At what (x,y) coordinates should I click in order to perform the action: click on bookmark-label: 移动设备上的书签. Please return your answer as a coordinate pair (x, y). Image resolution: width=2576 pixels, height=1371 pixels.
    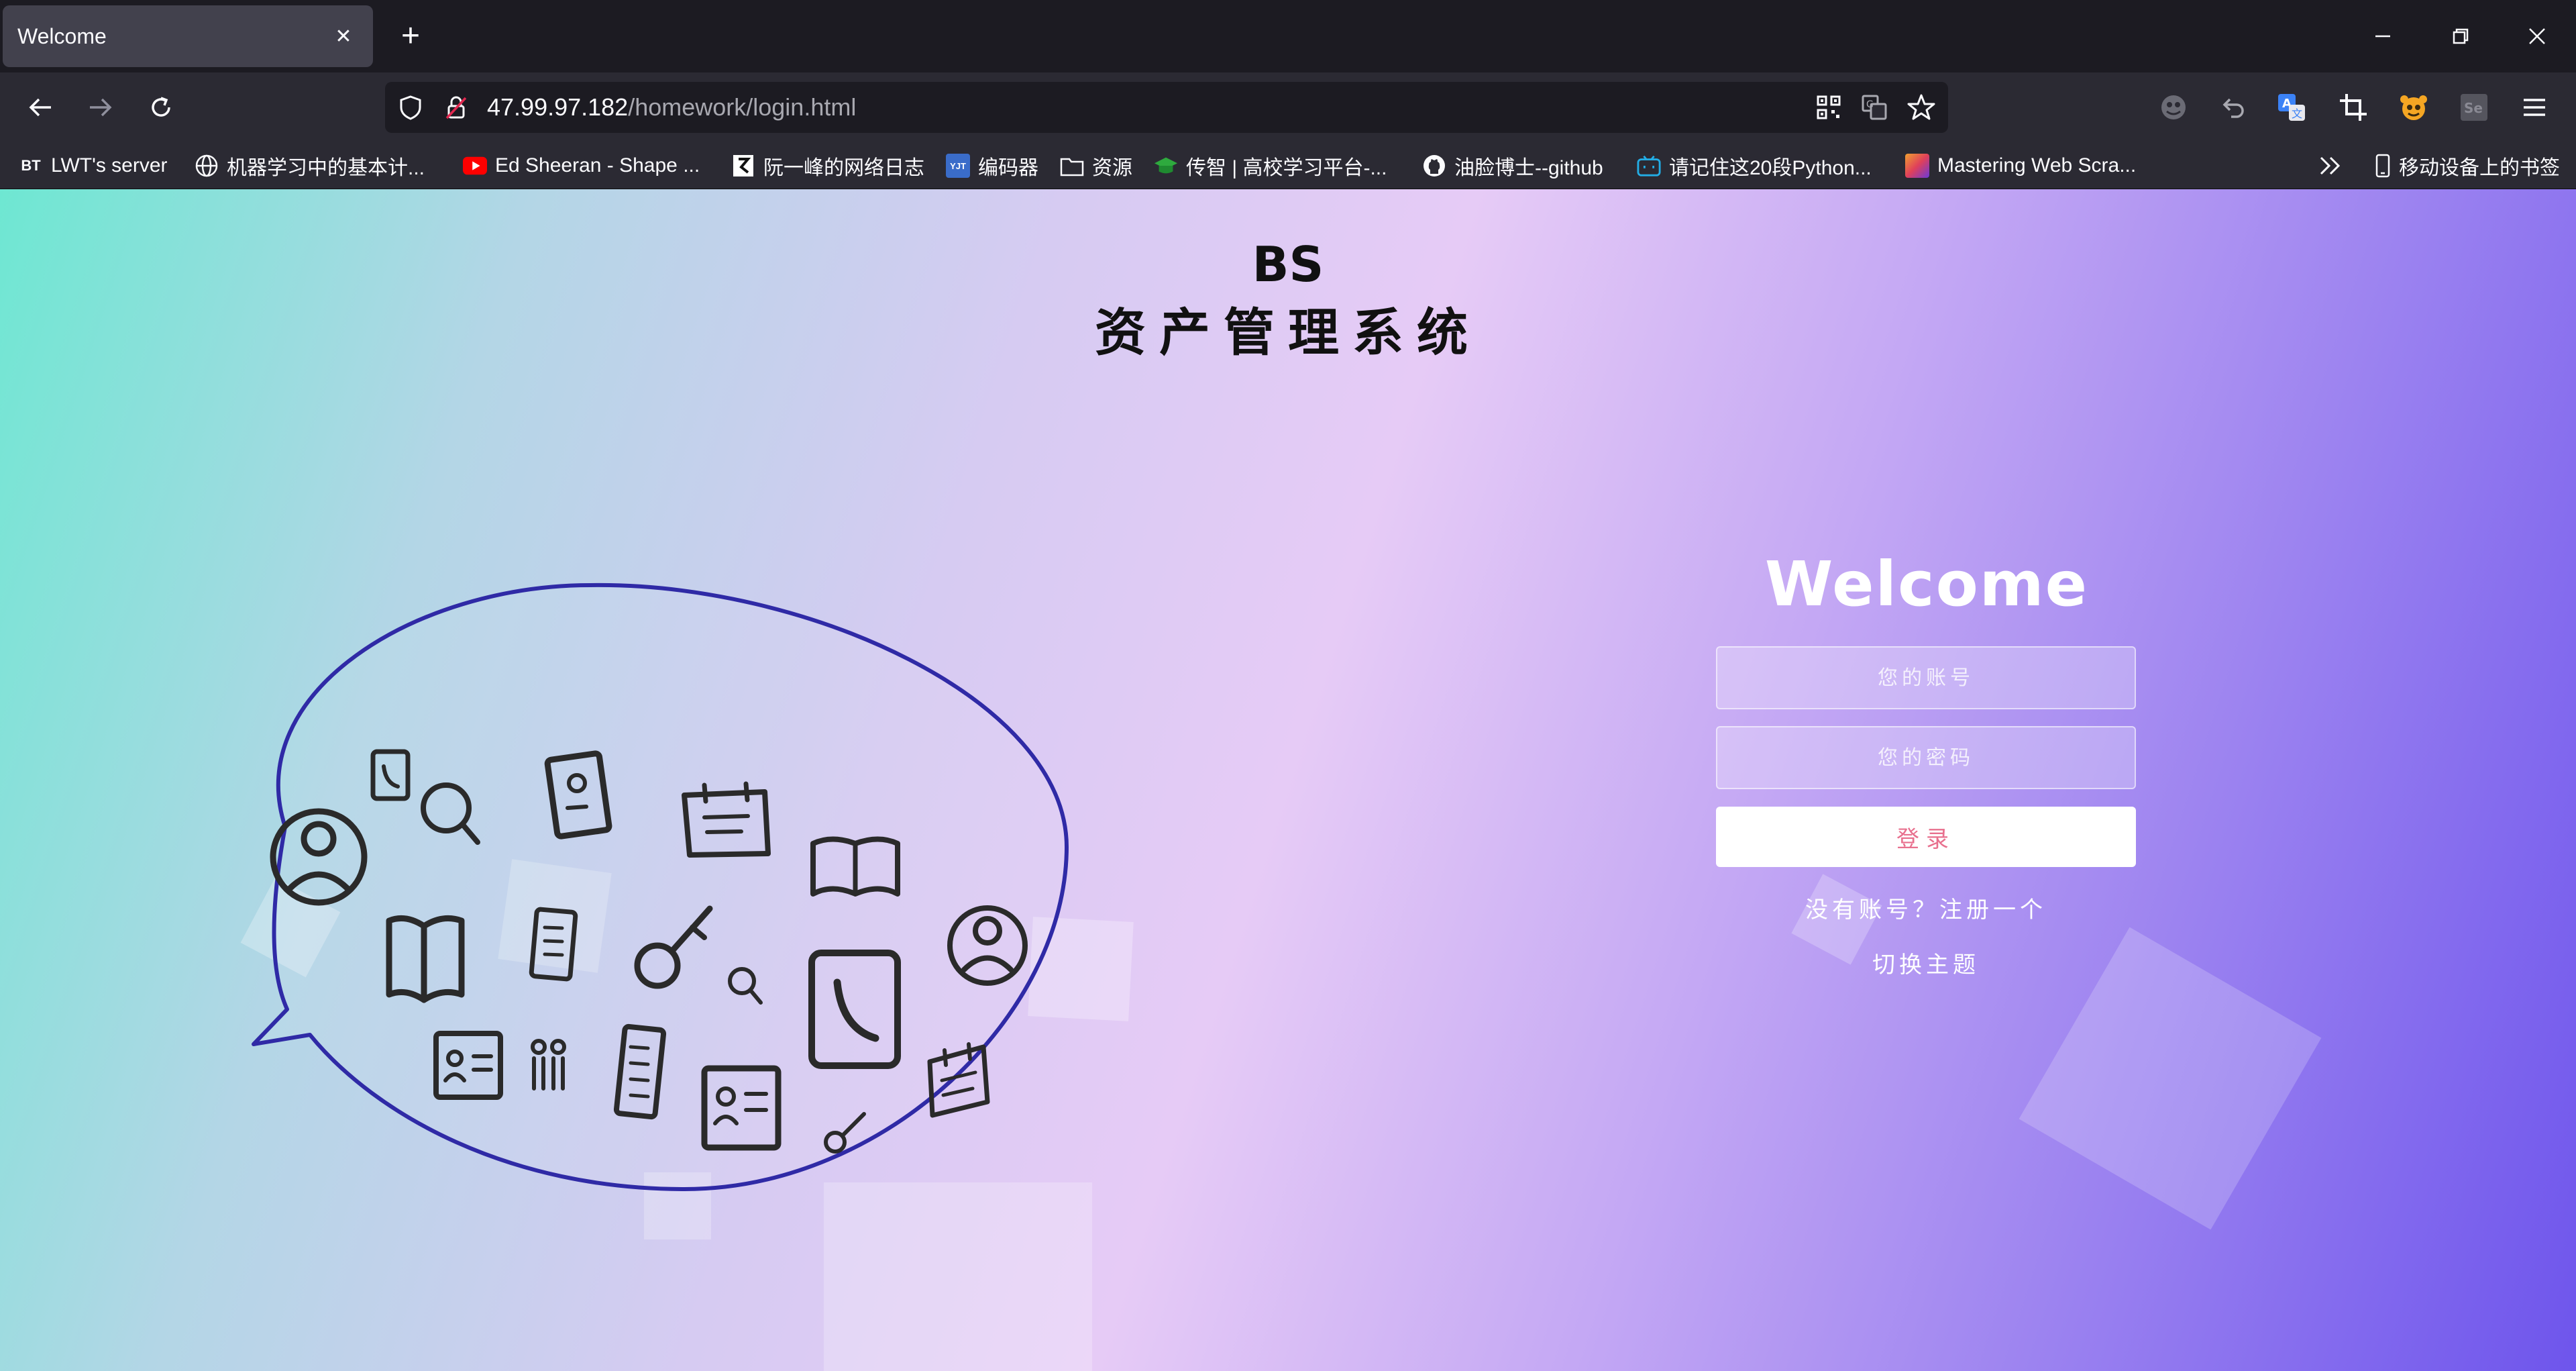
    Looking at the image, I should click on (2479, 168).